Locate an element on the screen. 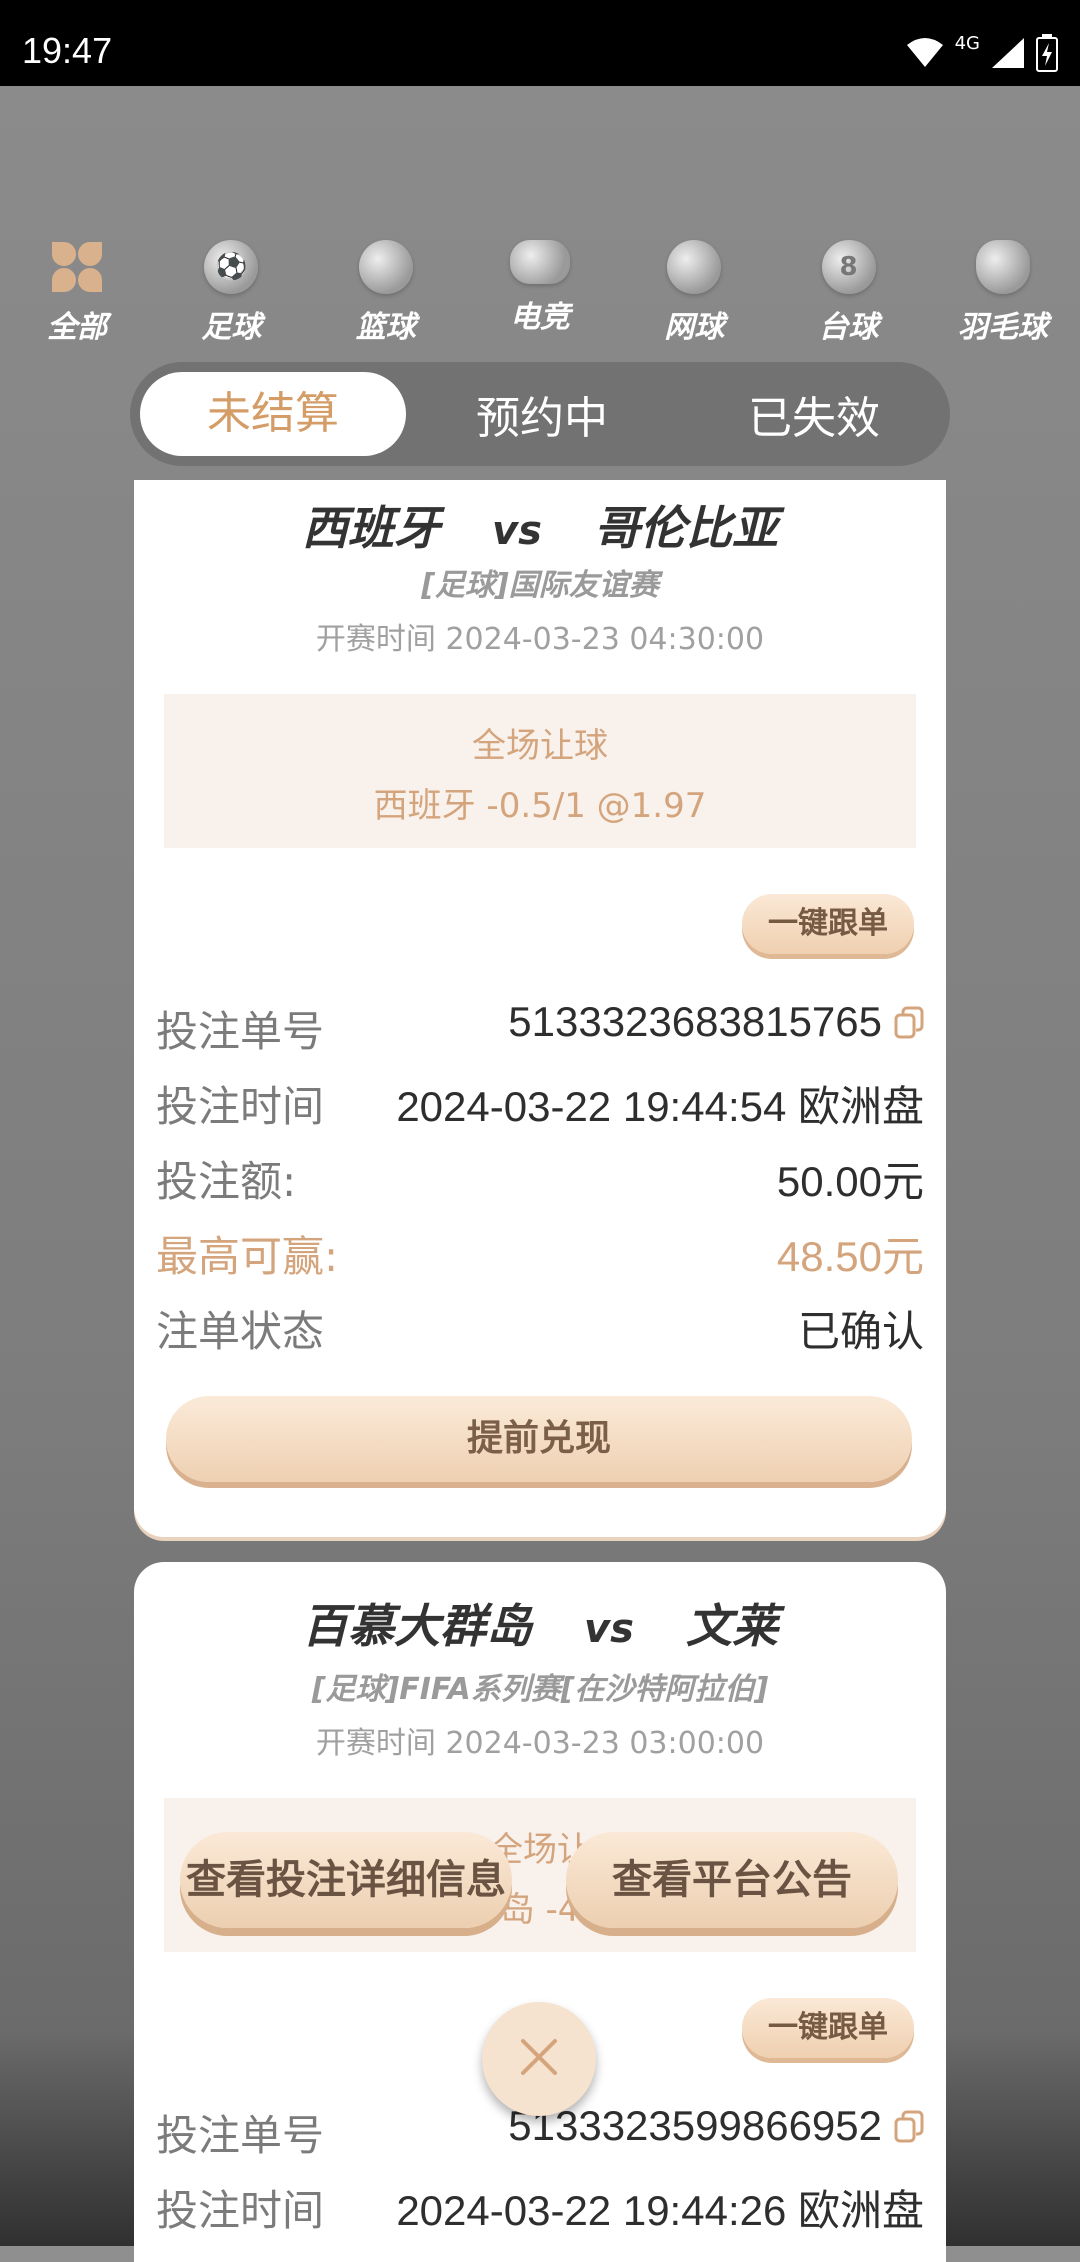  category-label: 电竞 is located at coordinates (539, 317).